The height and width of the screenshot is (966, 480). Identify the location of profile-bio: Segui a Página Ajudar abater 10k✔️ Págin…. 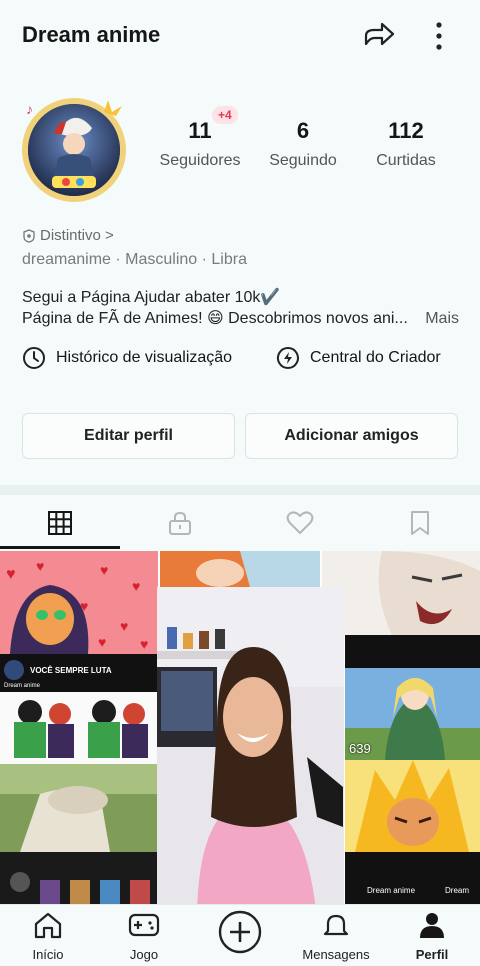
(242, 308).